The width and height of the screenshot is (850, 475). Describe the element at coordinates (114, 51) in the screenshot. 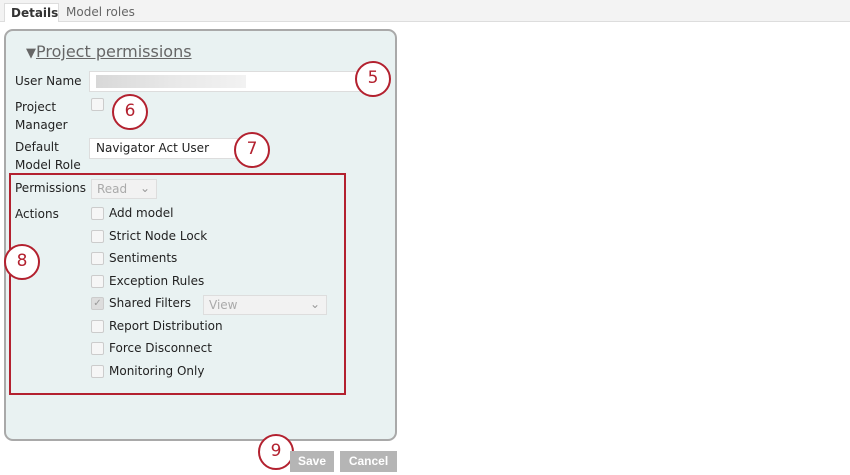

I see `section-title: Project permissions` at that location.